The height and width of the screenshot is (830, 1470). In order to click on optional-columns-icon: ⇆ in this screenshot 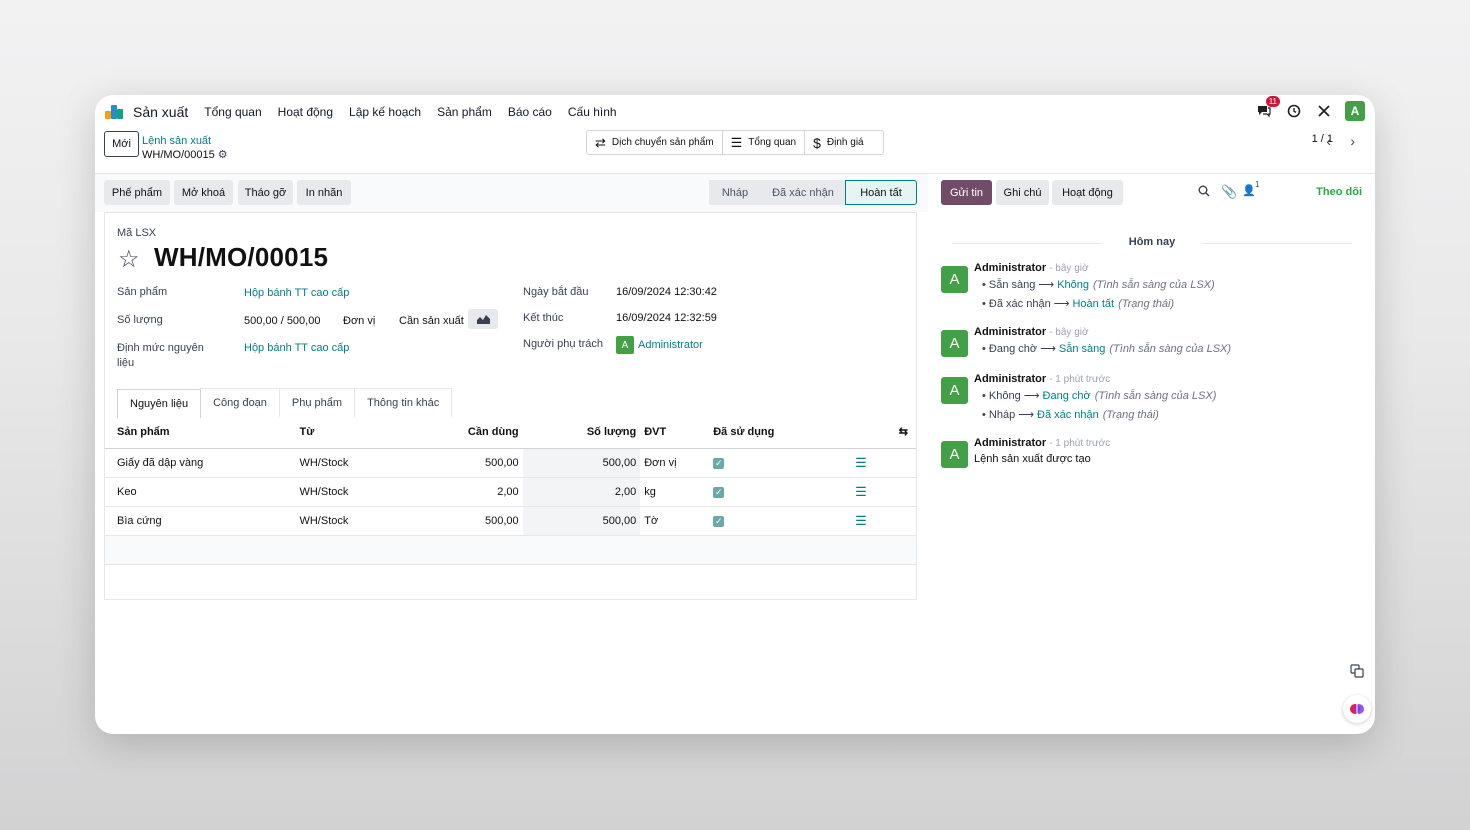, I will do `click(885, 432)`.